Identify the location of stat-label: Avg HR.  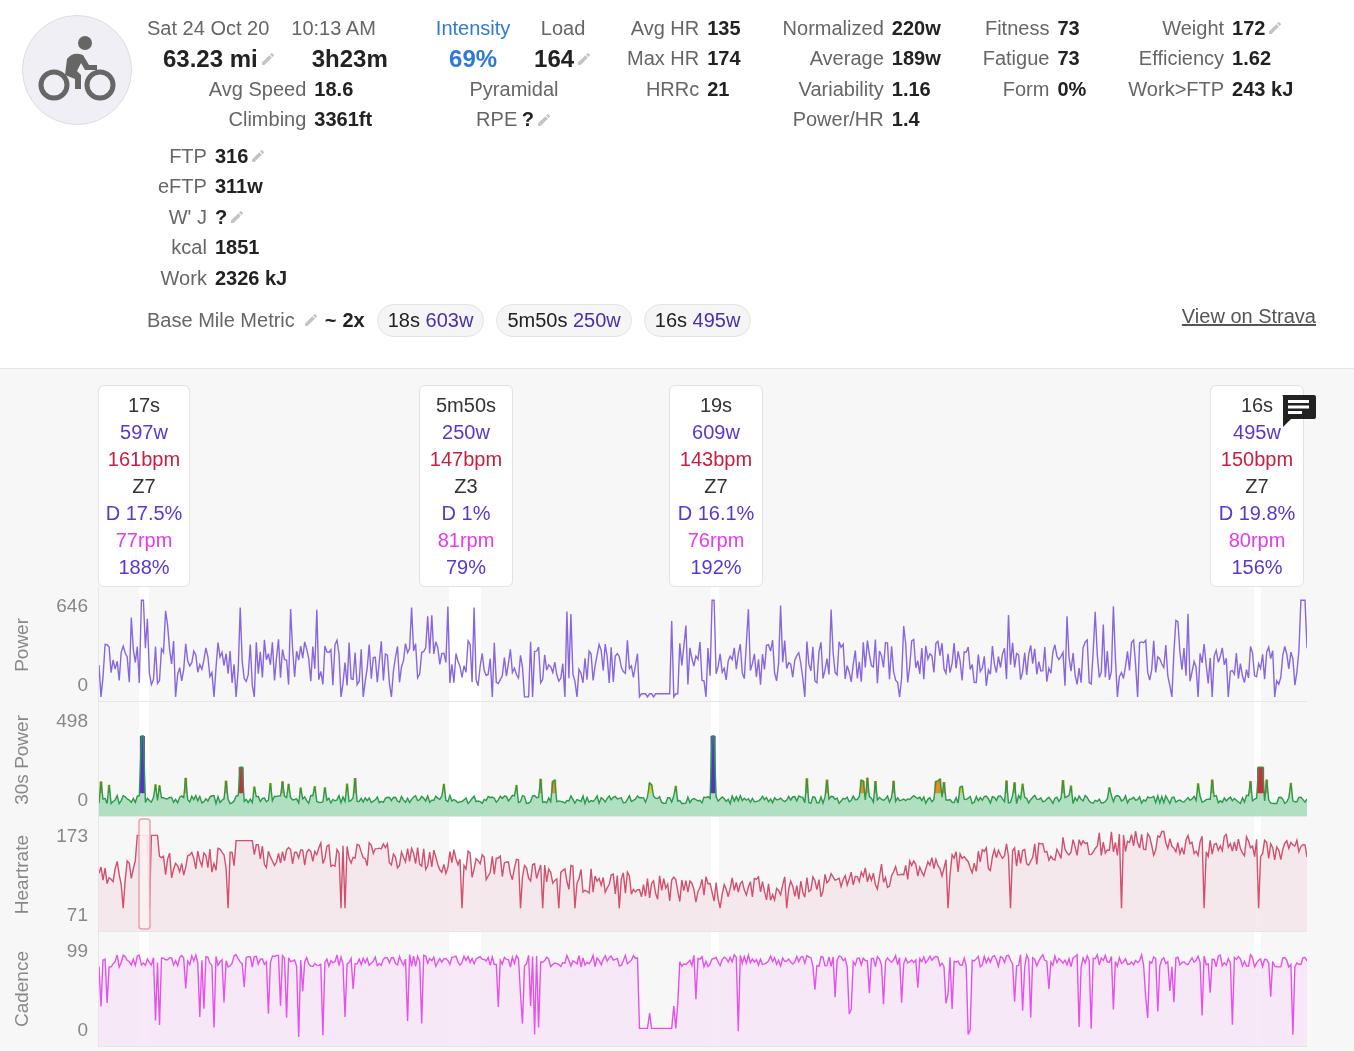
(664, 28).